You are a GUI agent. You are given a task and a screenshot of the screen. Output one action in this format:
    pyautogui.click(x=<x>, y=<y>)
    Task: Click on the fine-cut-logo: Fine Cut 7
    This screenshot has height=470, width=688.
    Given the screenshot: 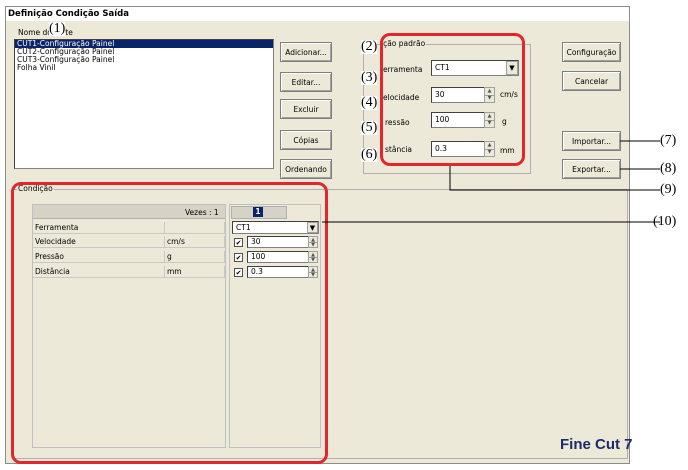 What is the action you would take?
    pyautogui.click(x=596, y=444)
    